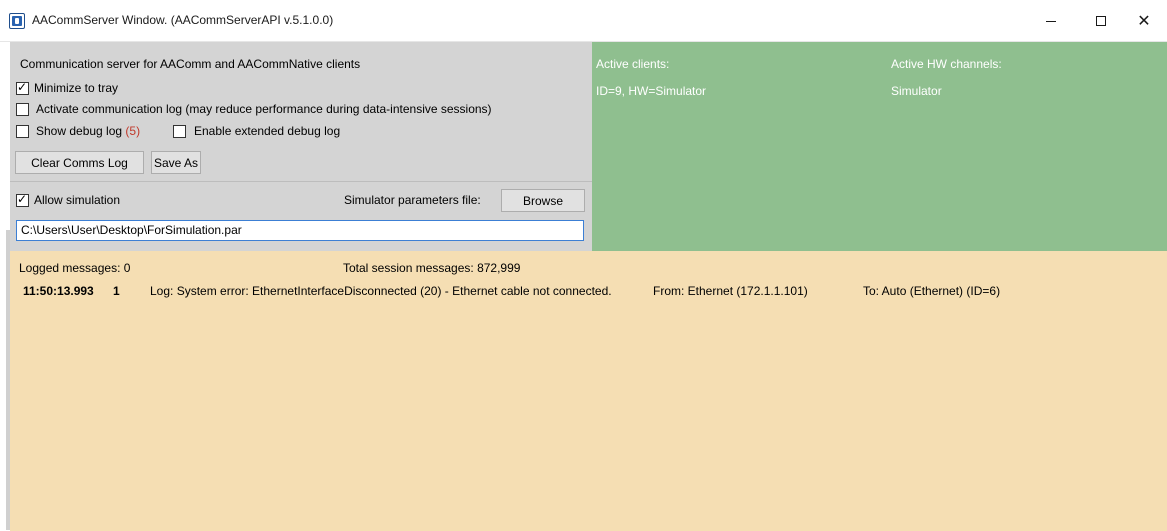 The image size is (1167, 531). I want to click on app-icon, so click(17, 21).